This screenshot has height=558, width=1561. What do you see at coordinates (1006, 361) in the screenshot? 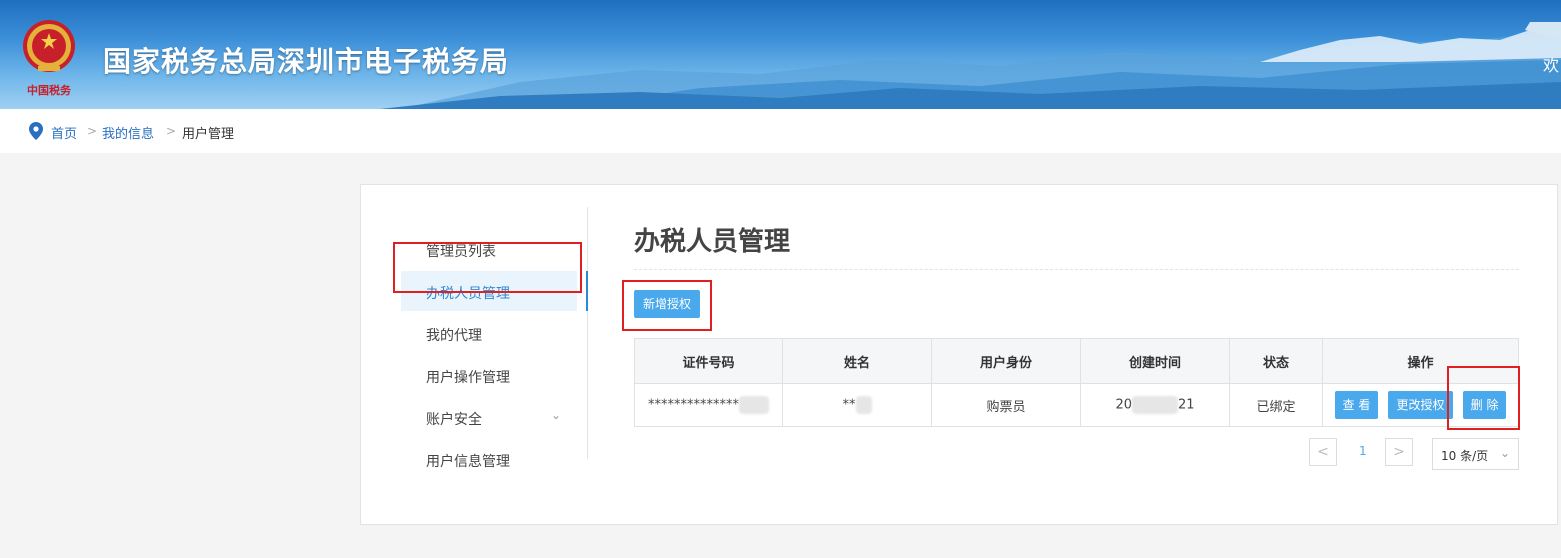
I see `column-header: 用户身份` at bounding box center [1006, 361].